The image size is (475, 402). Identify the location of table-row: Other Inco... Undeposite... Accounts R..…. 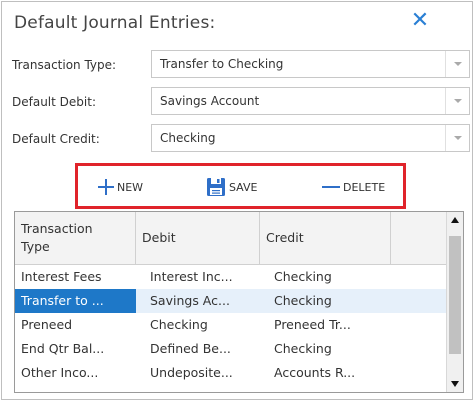
(230, 373).